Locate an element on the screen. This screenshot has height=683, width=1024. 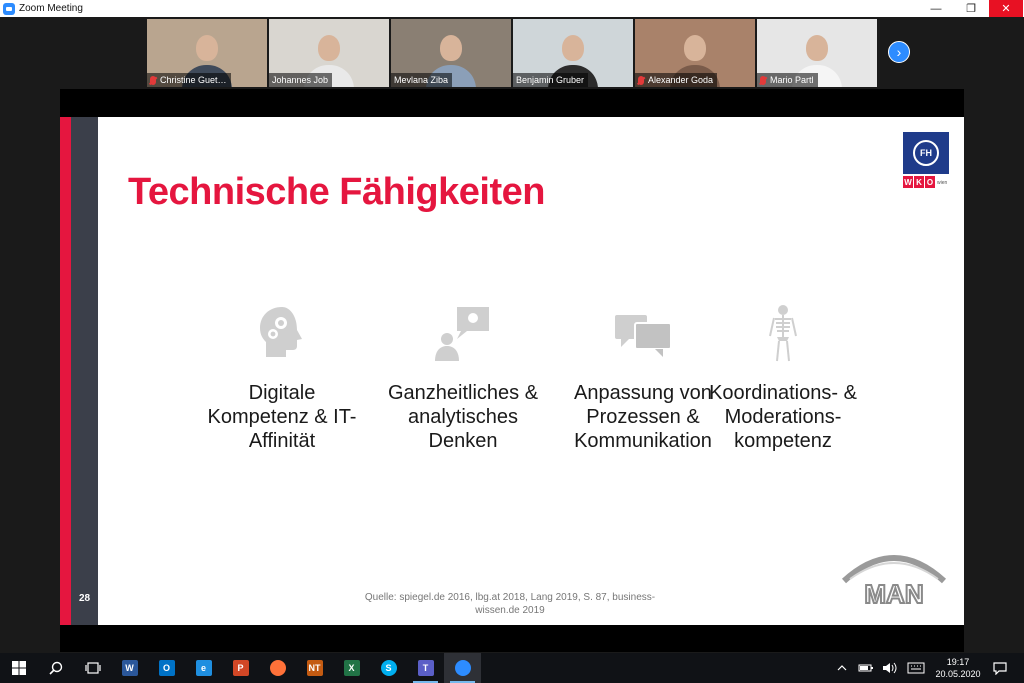
taskbar-app-teams: T is located at coordinates (425, 668).